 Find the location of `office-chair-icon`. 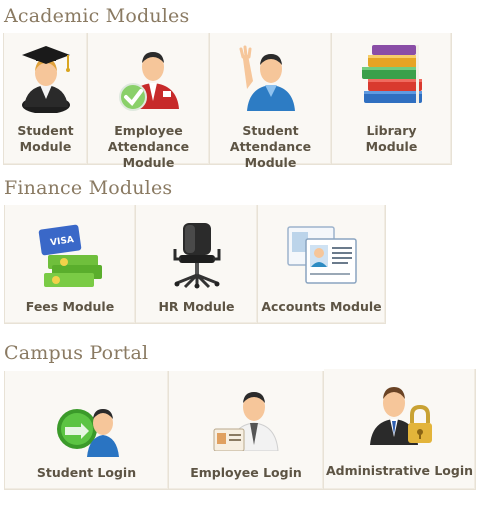

office-chair-icon is located at coordinates (197, 255).